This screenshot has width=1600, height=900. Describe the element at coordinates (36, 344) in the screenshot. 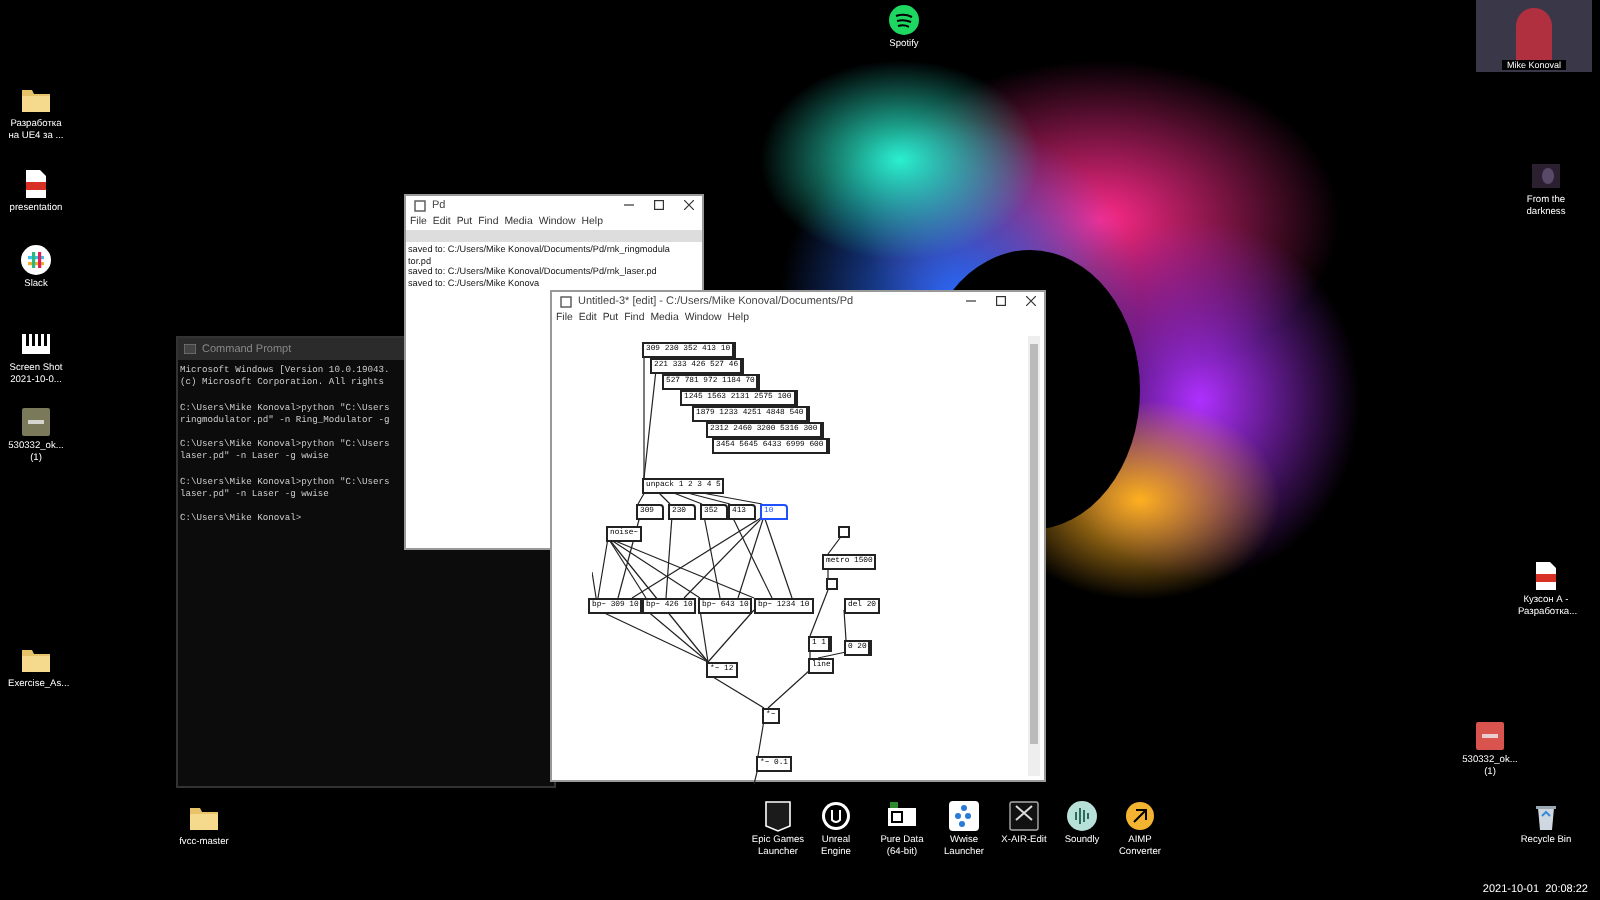

I see `piano-keys-icon` at that location.